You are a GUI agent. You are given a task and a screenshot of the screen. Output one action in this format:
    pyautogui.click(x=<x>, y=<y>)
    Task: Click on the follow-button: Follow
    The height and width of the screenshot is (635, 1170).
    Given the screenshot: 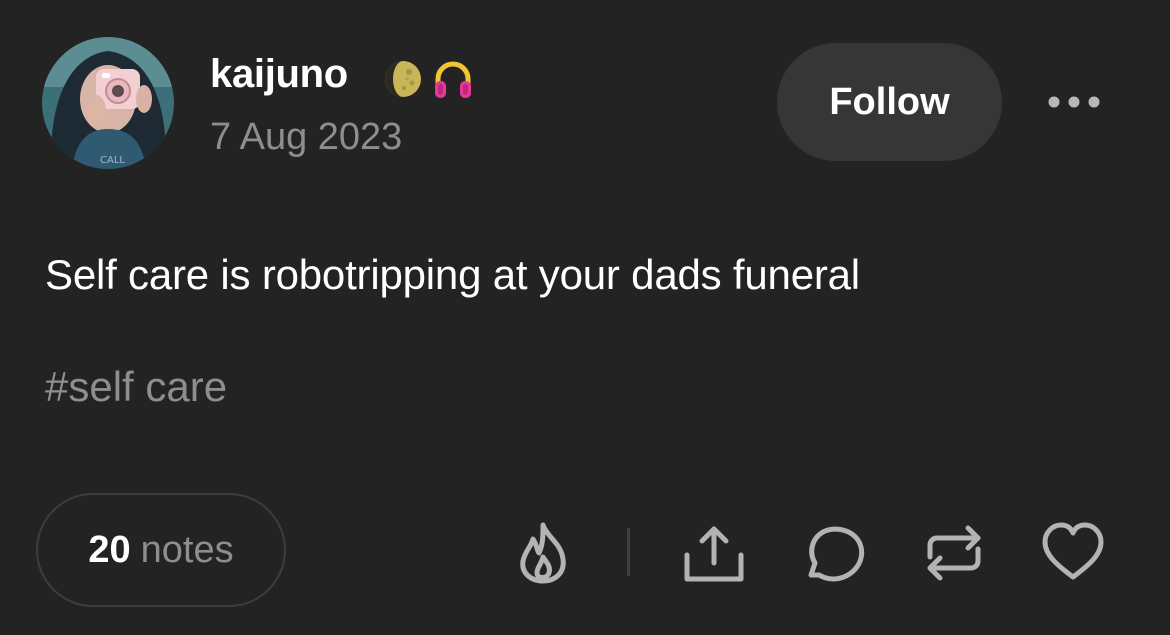 What is the action you would take?
    pyautogui.click(x=889, y=102)
    